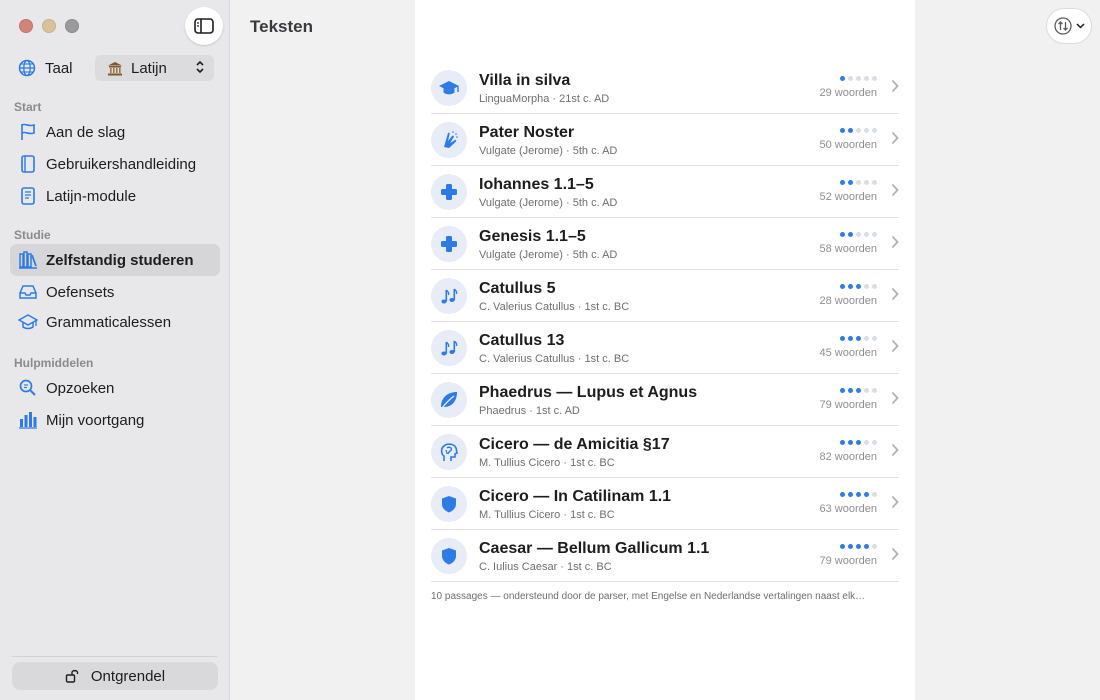 This screenshot has height=700, width=1100. Describe the element at coordinates (115, 292) in the screenshot. I see `sidebar-item-oefensets: Oefensets` at that location.